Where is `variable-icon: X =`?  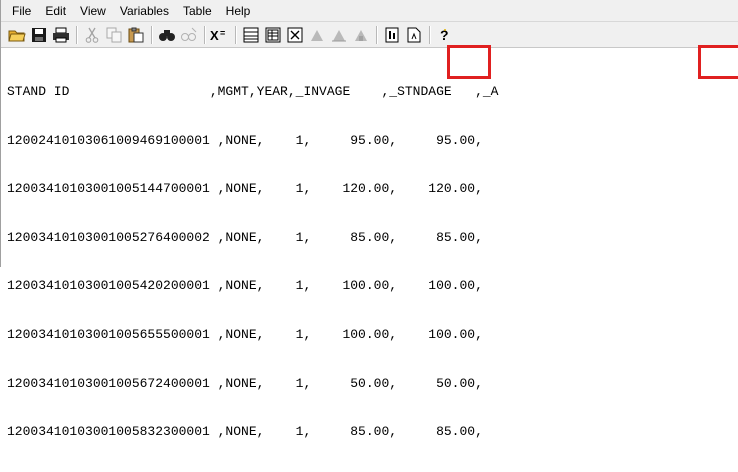 variable-icon: X = is located at coordinates (220, 35).